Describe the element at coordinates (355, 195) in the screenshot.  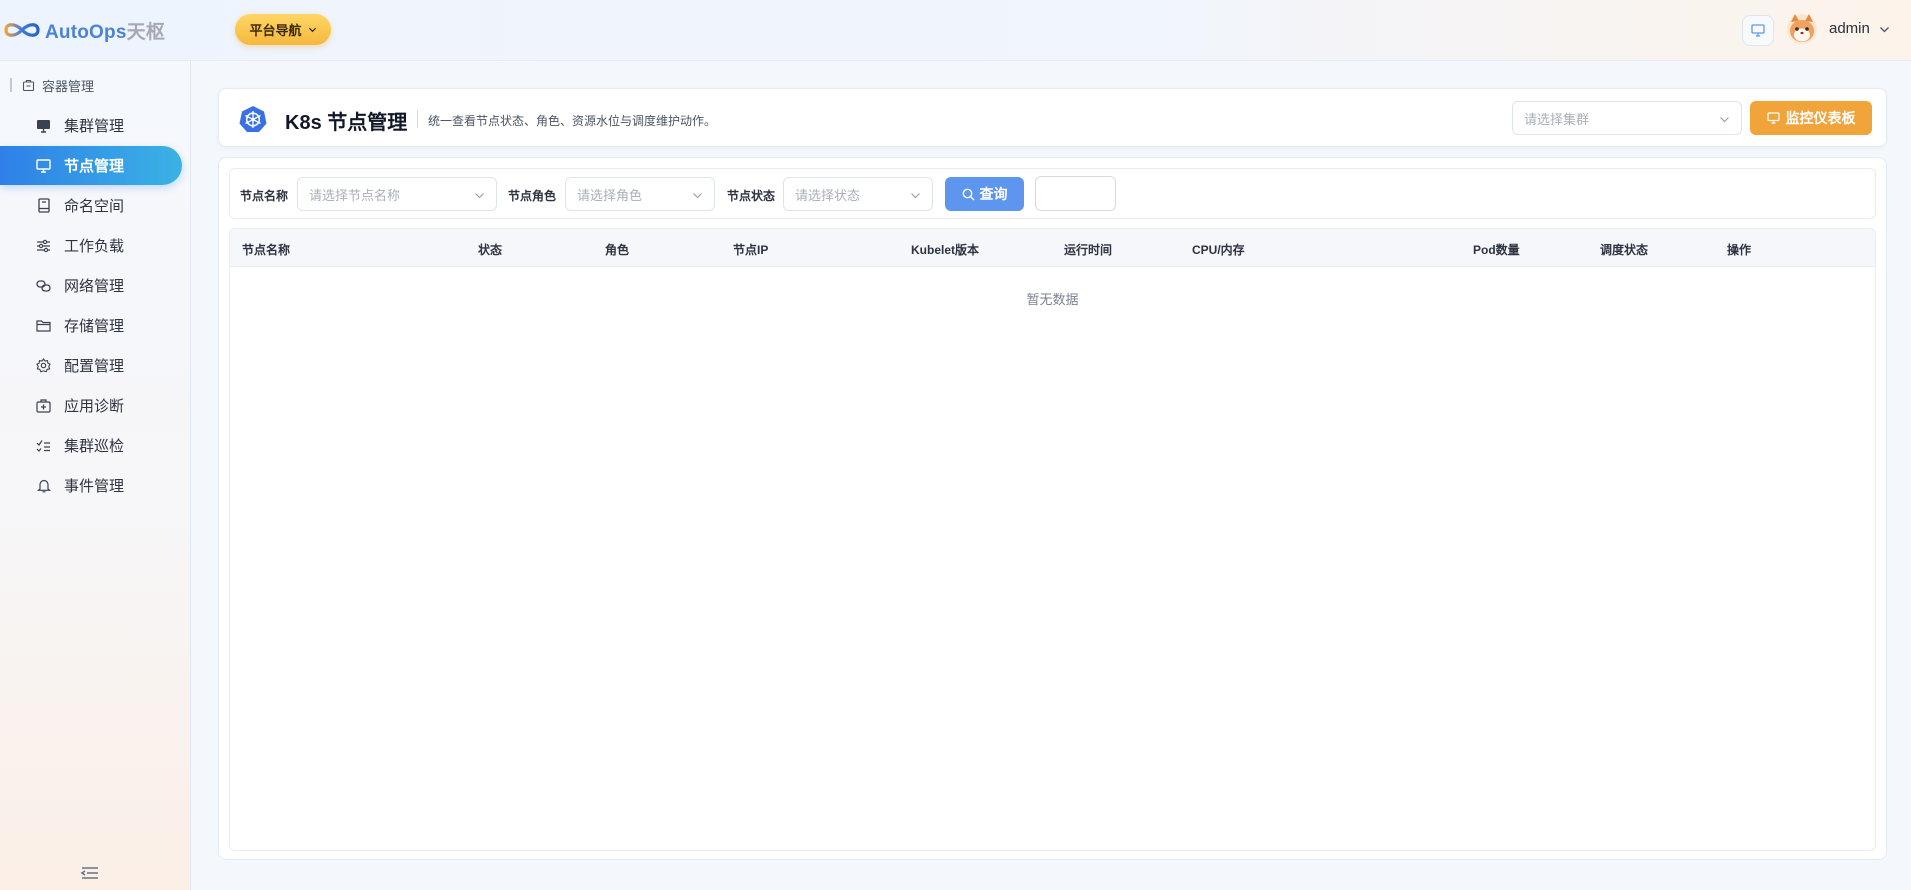
I see `node-name-placeholder: 请选择节点名称` at that location.